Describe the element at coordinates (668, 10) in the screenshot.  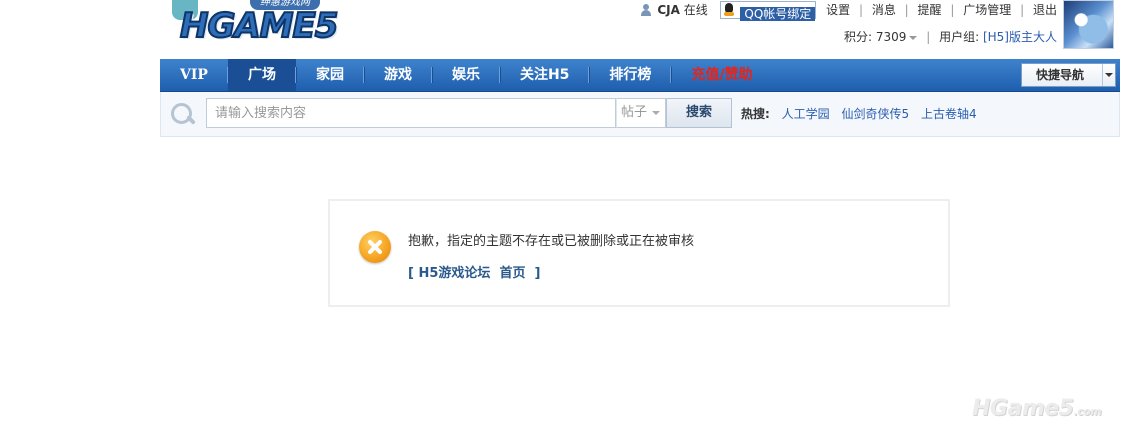
I see `username-link: CJA` at that location.